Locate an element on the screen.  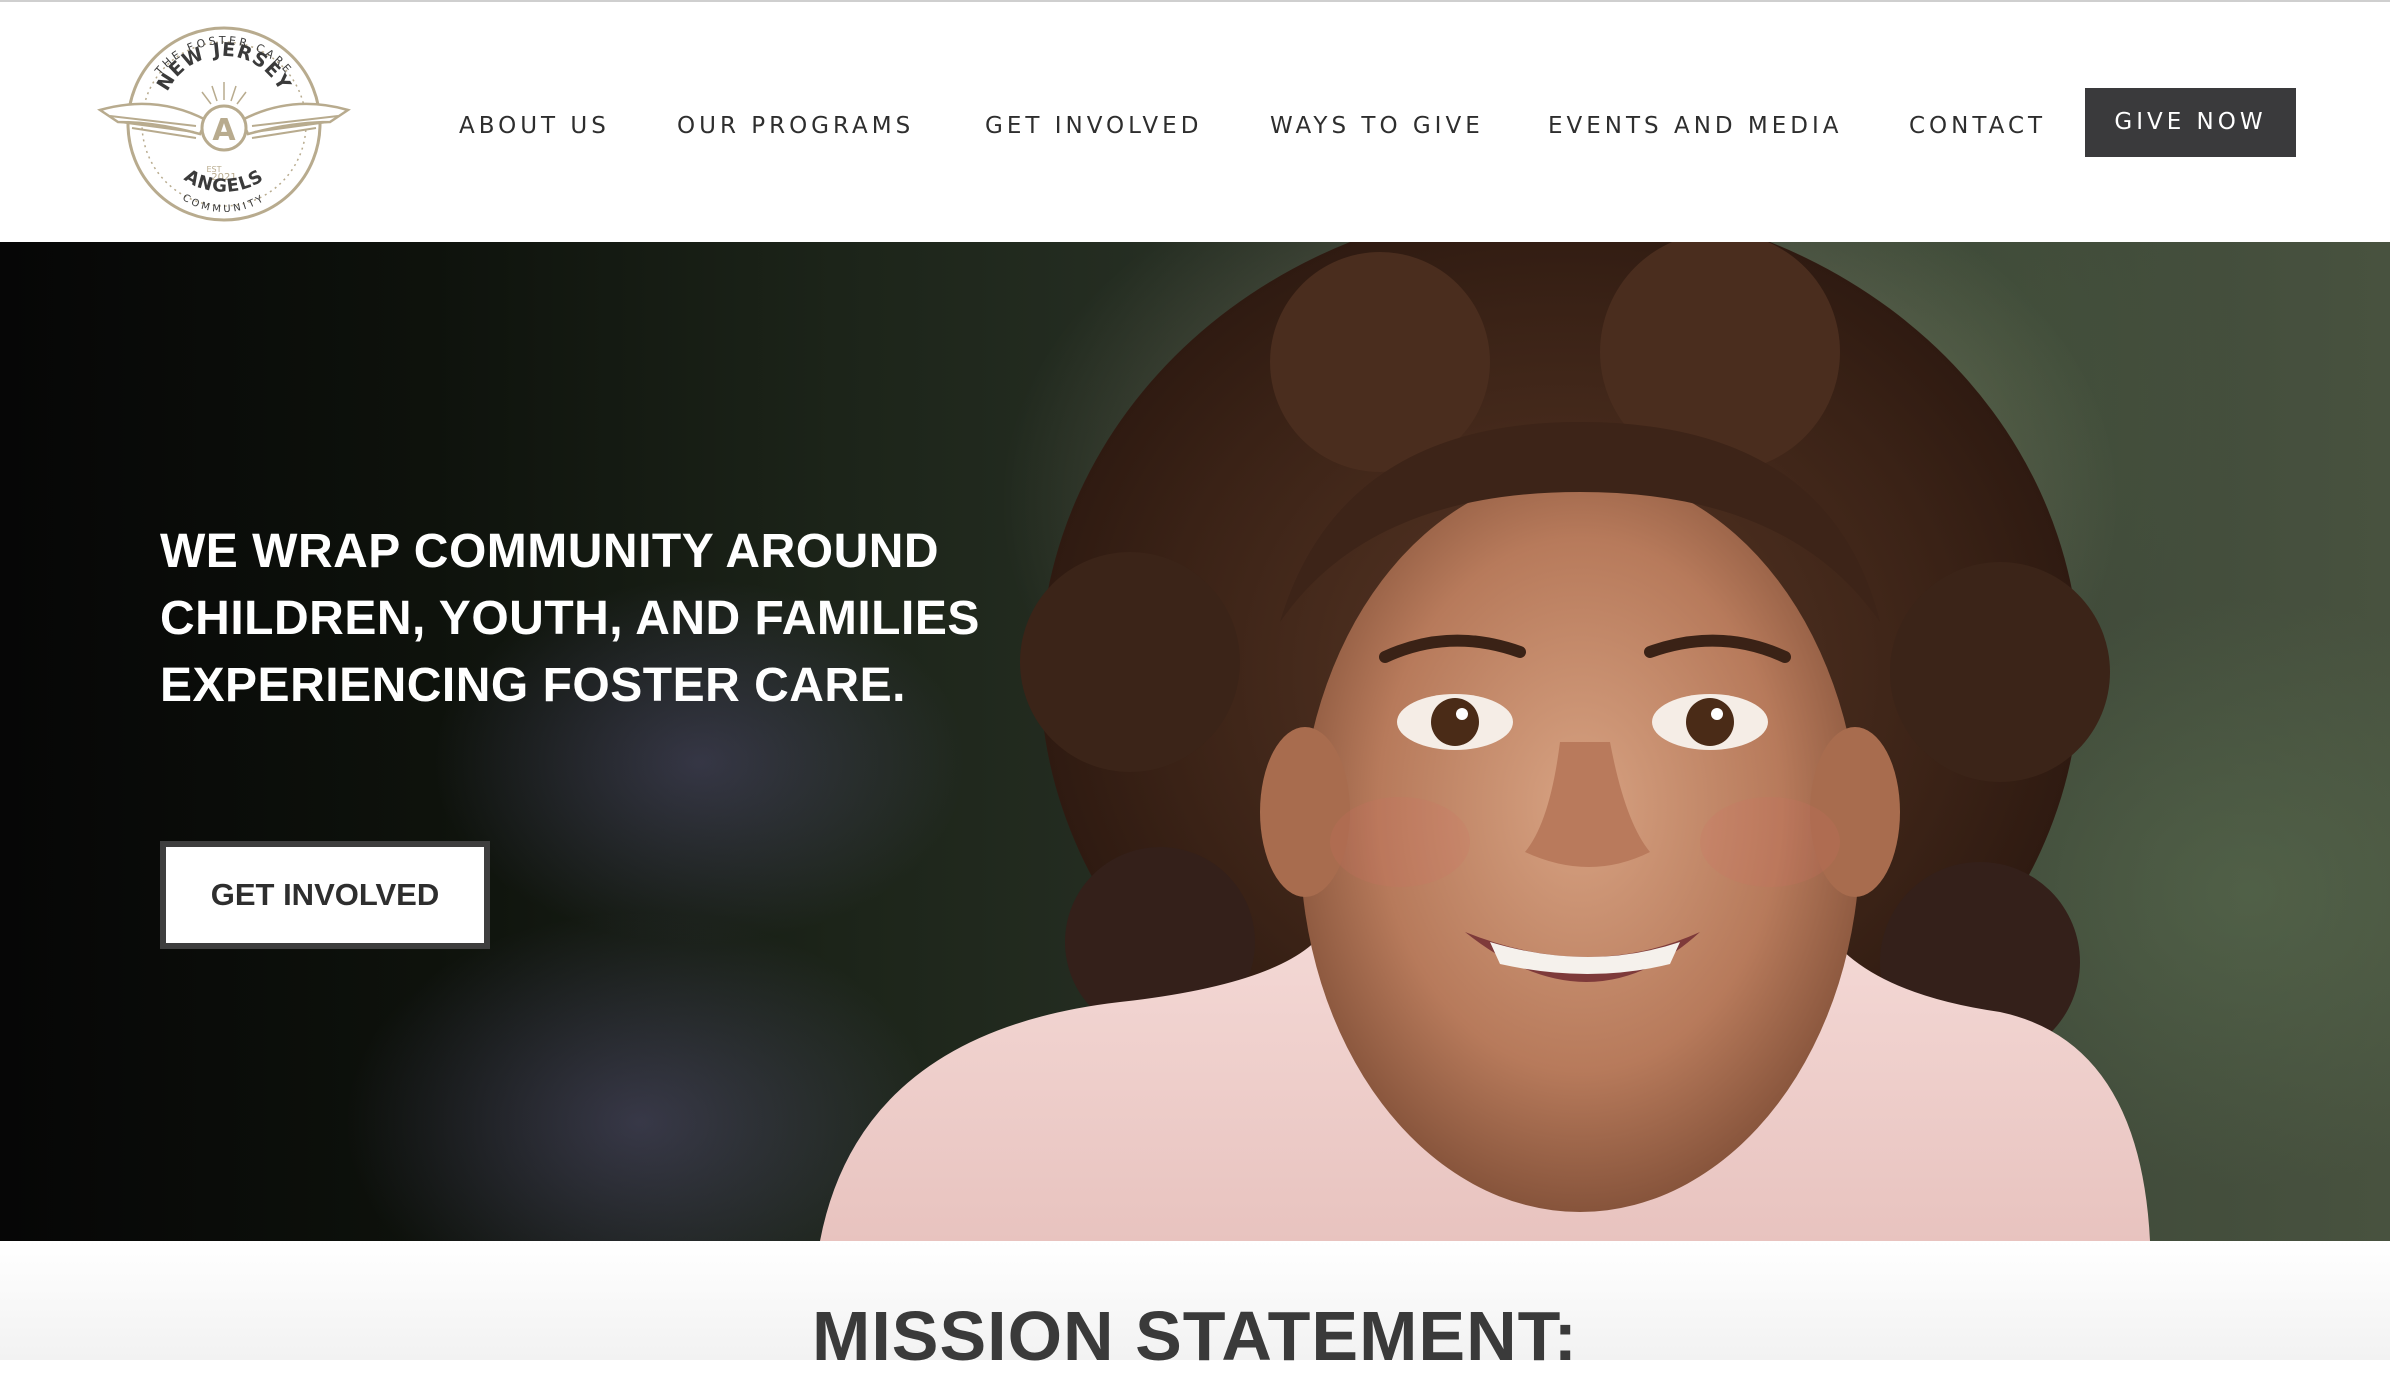
nav-our-programs: OUR PROGRAMS is located at coordinates (795, 126).